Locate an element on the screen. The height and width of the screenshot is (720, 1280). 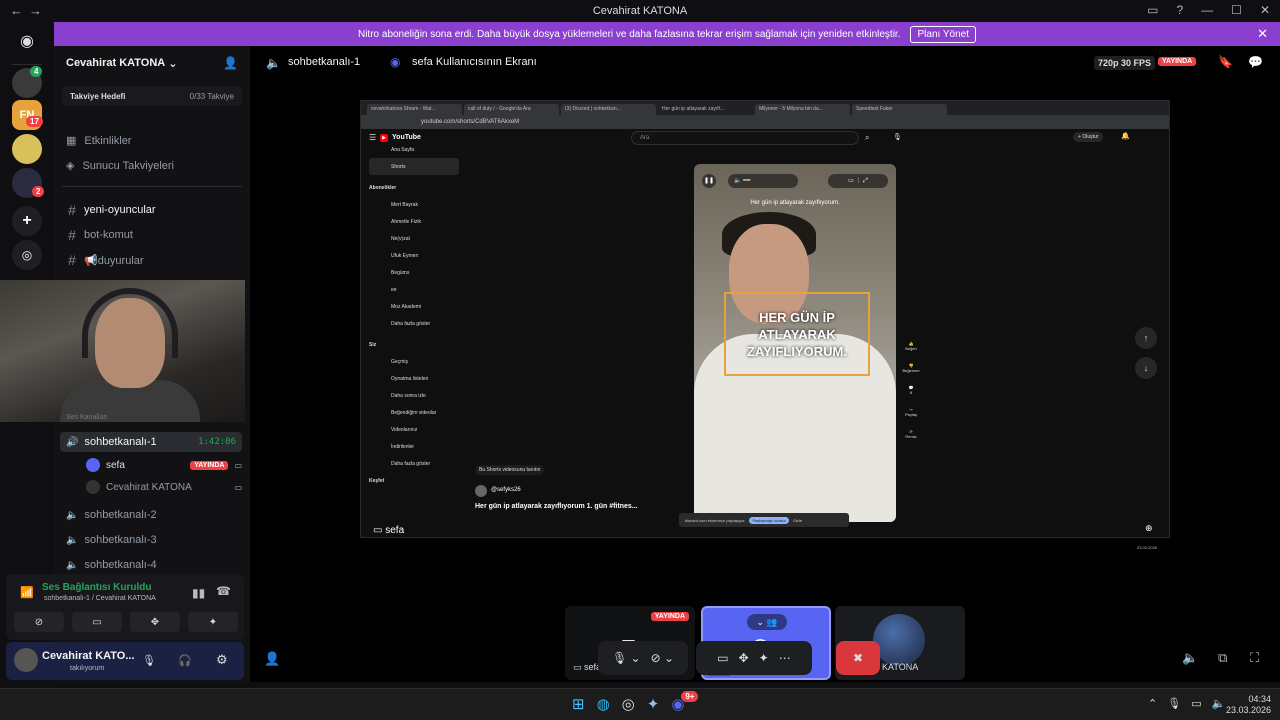
browser-tab: Speedtest Faker is located at coordinates (899, 109).